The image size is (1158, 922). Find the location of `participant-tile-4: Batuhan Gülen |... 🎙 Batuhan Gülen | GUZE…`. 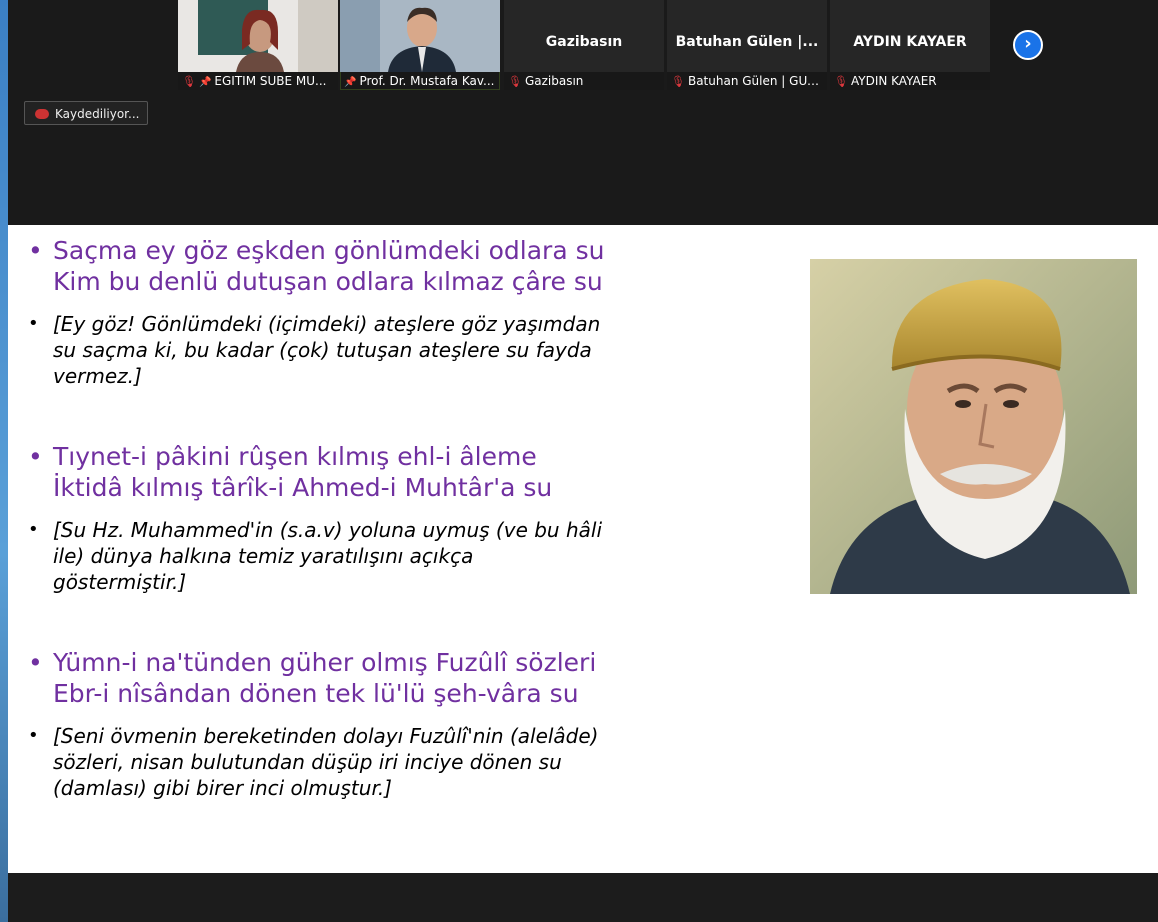

participant-tile-4: Batuhan Gülen |... 🎙 Batuhan Gülen | GUZE… is located at coordinates (747, 45).